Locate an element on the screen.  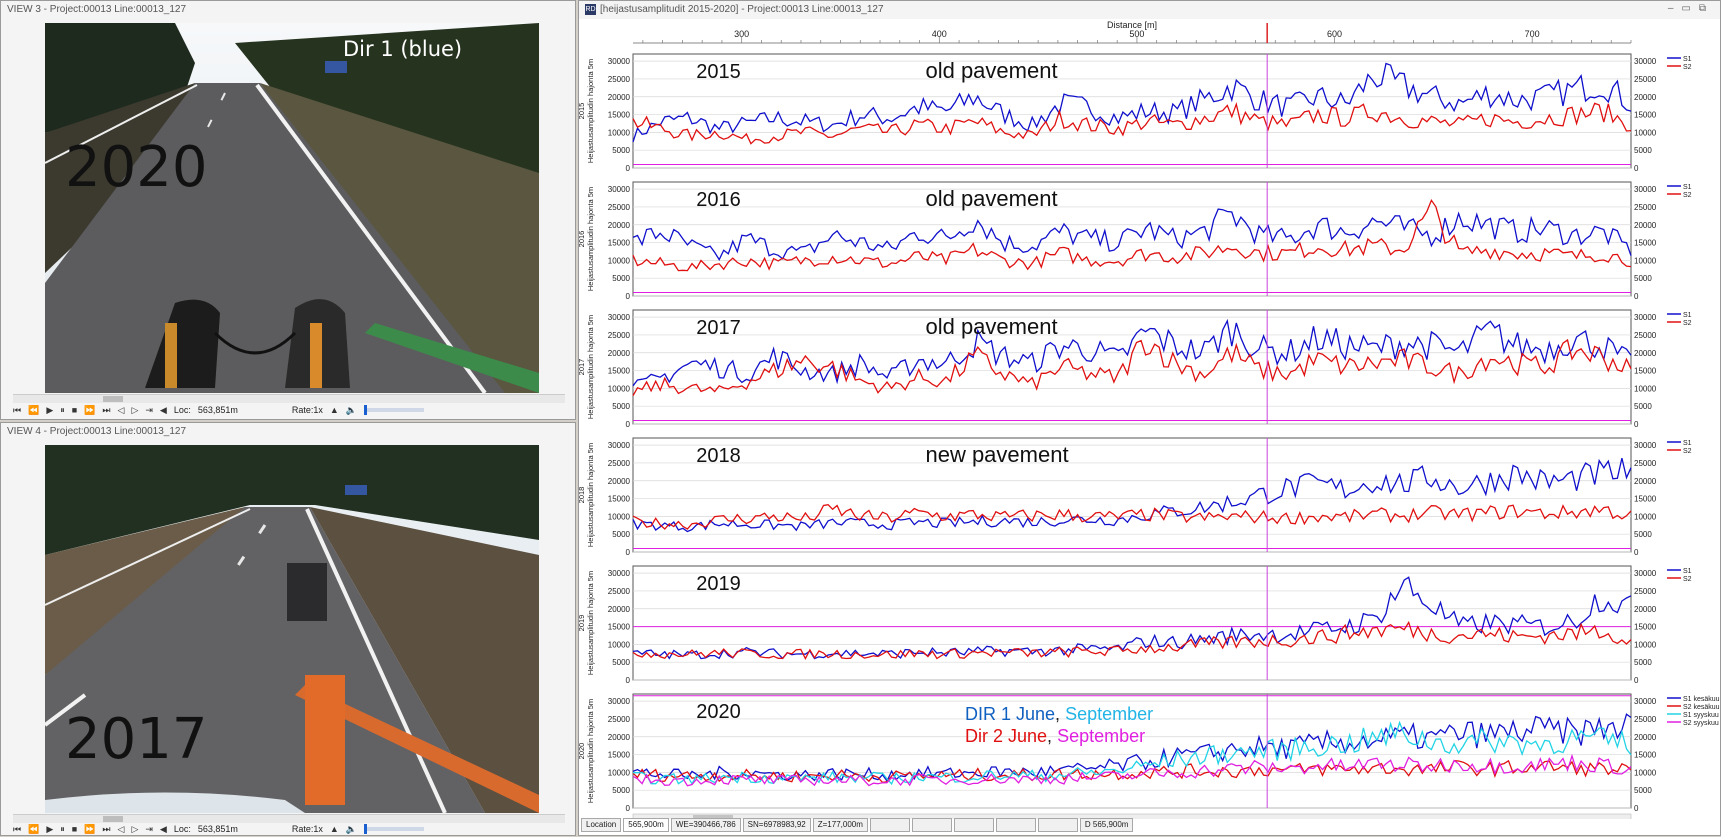
y-axis-year: 2017 is located at coordinates (582, 367).